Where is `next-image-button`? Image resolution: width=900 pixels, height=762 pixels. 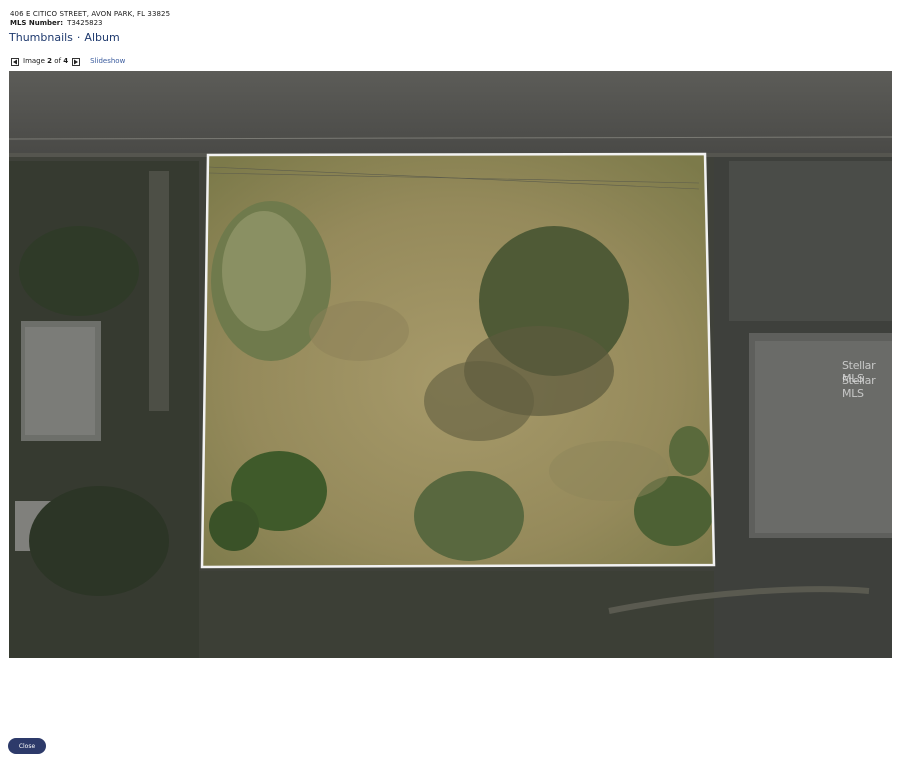
next-image-button is located at coordinates (76, 62).